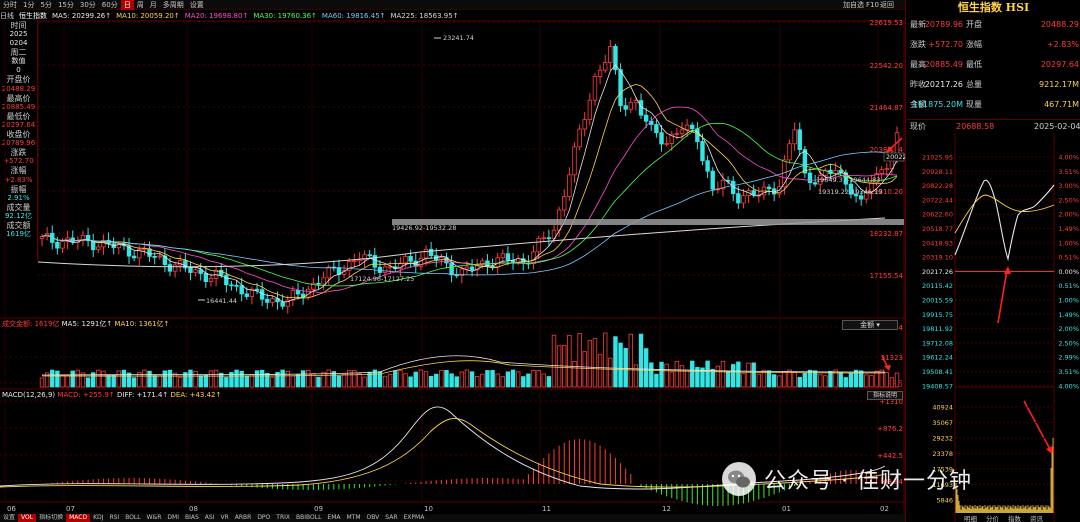 This screenshot has height=522, width=1080. Describe the element at coordinates (937, 386) in the screenshot. I see `intraday-price-tick: 19408.57` at that location.